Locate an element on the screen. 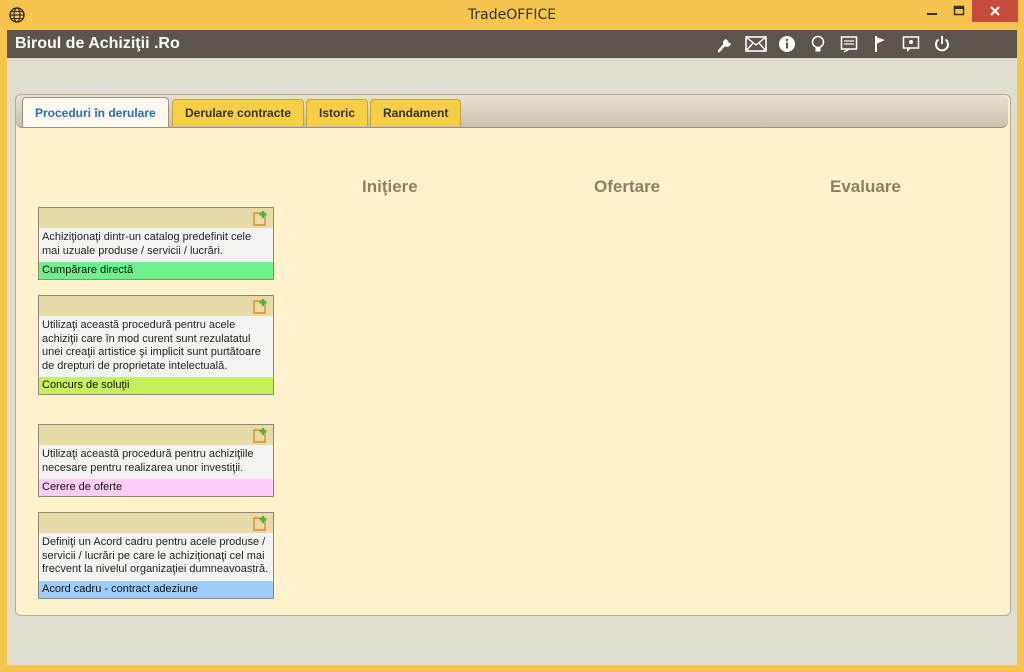  column-header-ofertare: Ofertare is located at coordinates (627, 186).